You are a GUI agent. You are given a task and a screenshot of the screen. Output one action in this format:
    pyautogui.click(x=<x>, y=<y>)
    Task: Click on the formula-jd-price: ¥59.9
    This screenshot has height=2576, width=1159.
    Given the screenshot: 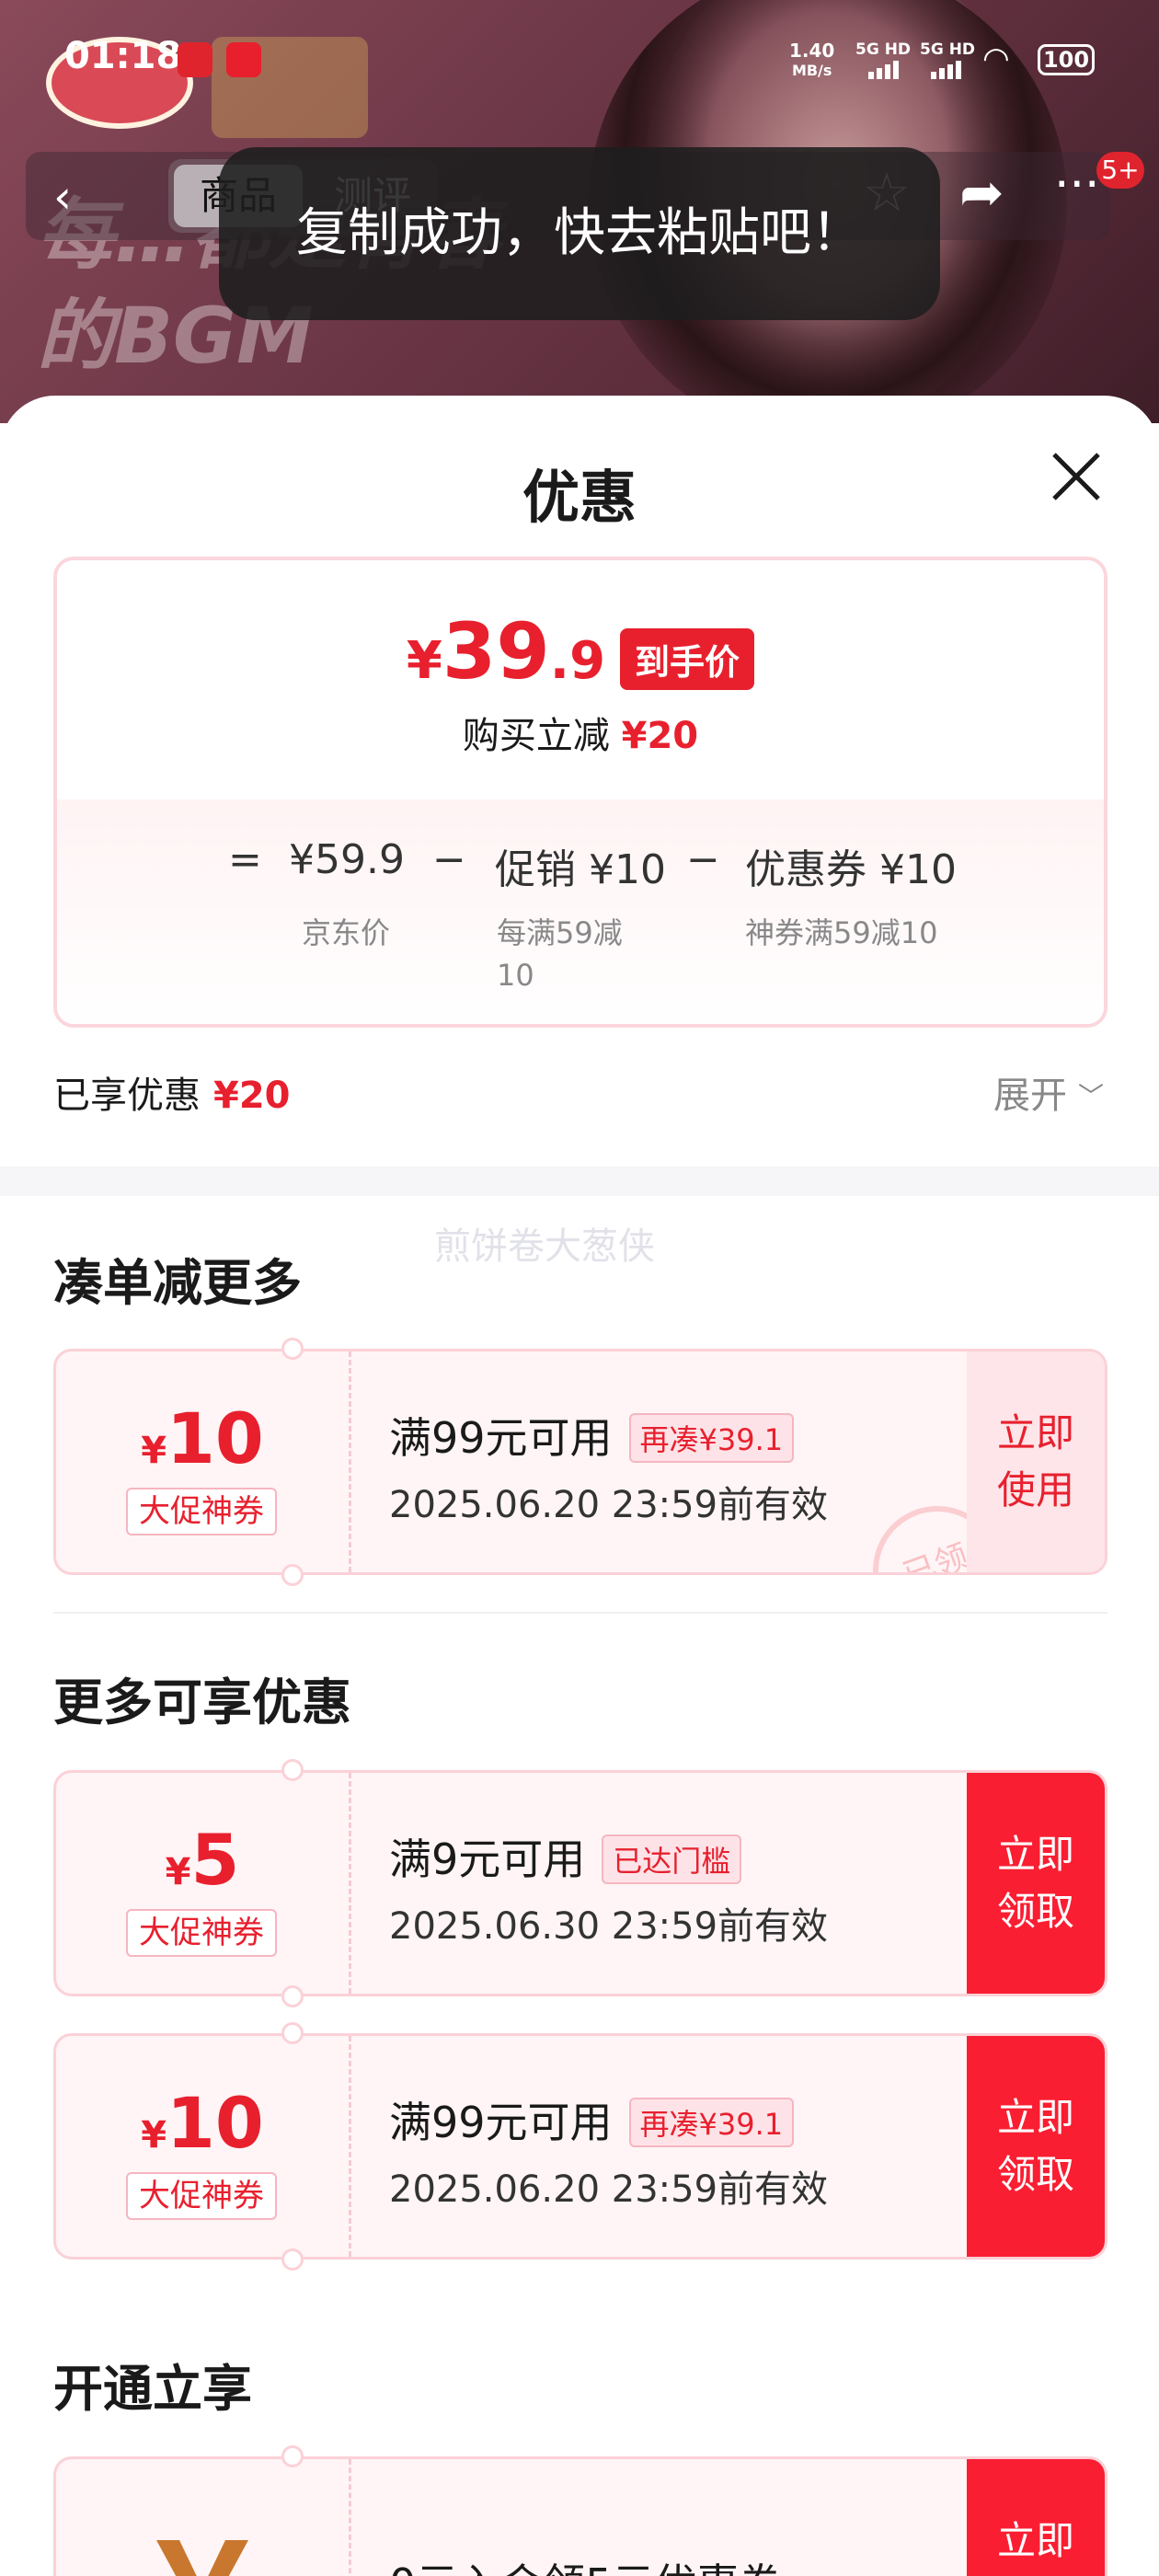 What is the action you would take?
    pyautogui.click(x=347, y=859)
    